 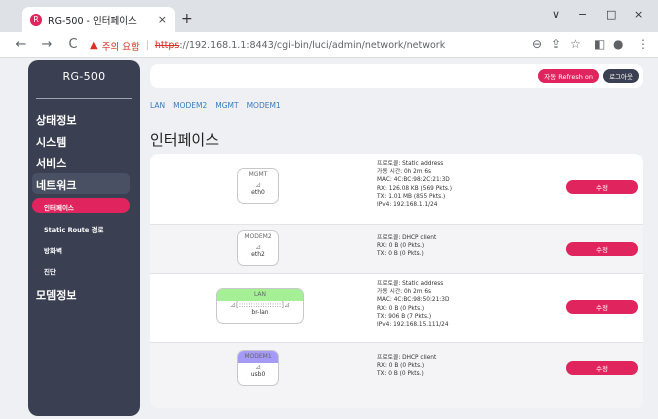 I want to click on brand-divider, so click(x=84, y=98).